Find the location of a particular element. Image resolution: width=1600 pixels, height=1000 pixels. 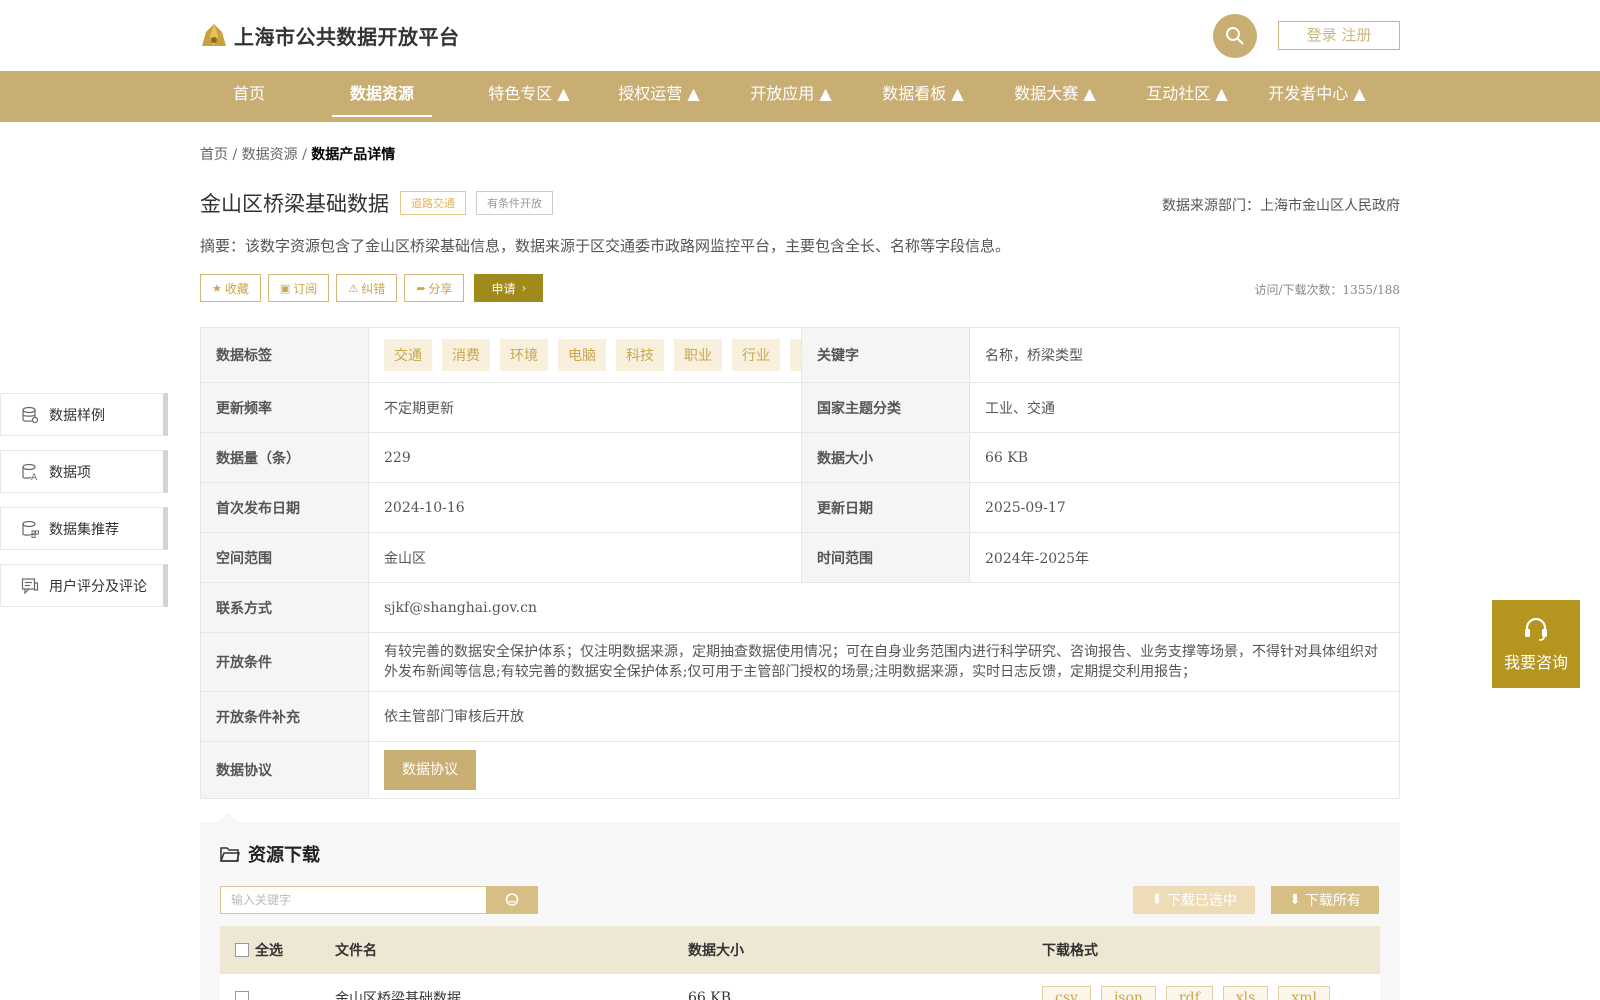

breadcrumb-current: 数据产品详情 is located at coordinates (353, 155).